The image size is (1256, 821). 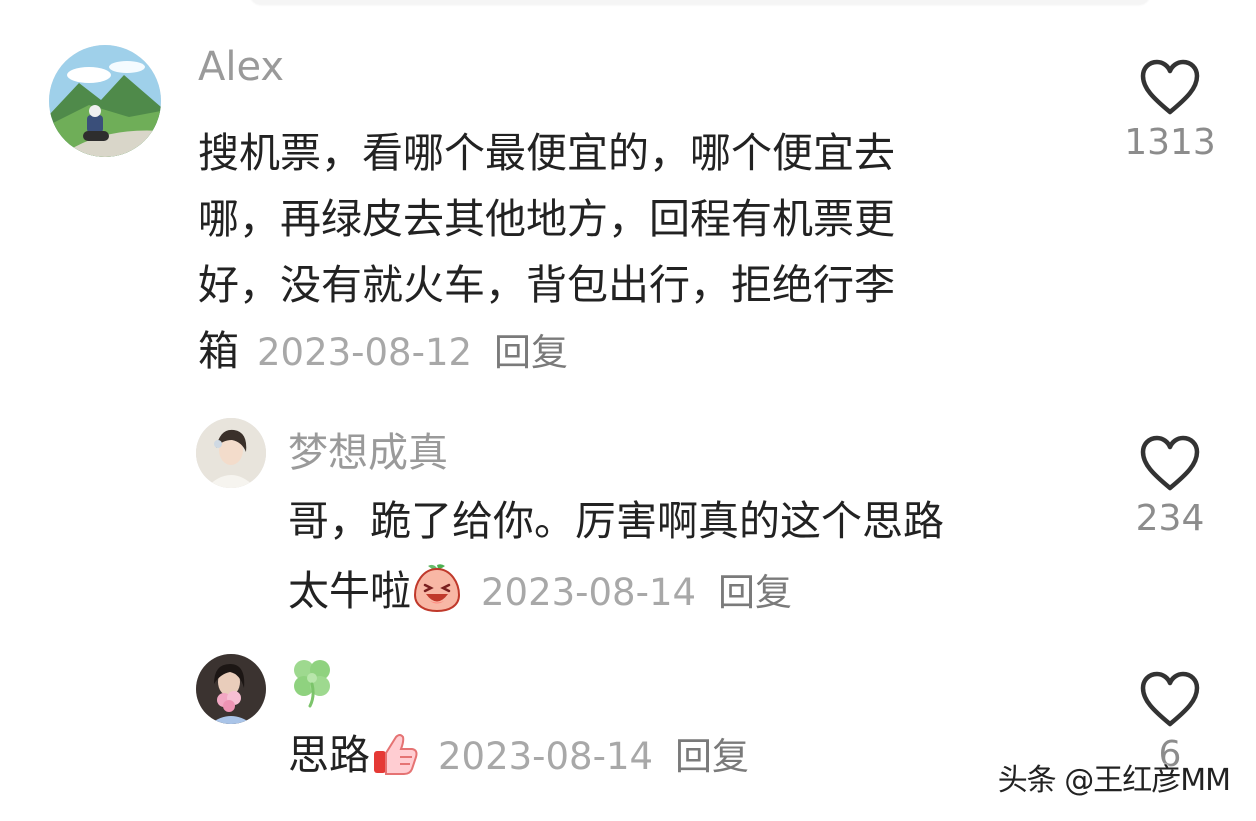 What do you see at coordinates (616, 521) in the screenshot?
I see `comment-text-line: 哥，跪了给你。厉害啊真的这个思路` at bounding box center [616, 521].